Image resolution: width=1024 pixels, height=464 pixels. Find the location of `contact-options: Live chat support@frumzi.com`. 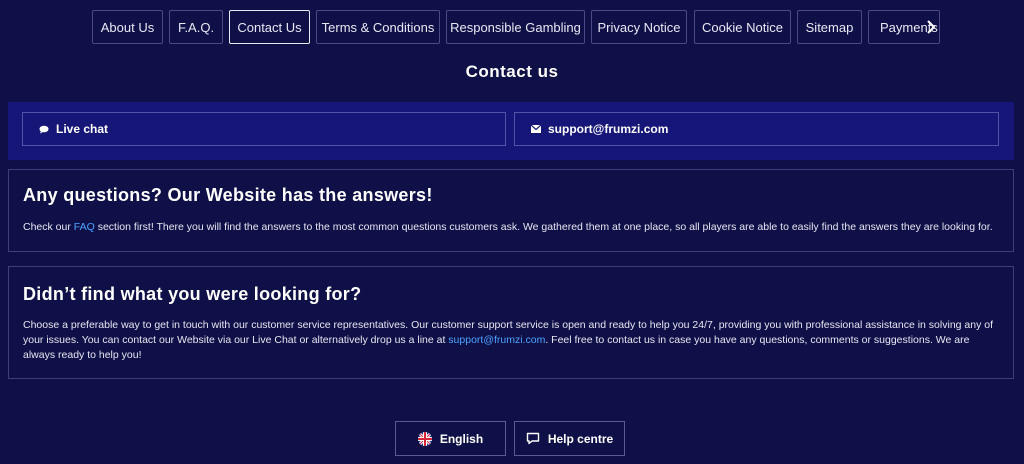

contact-options: Live chat support@frumzi.com is located at coordinates (511, 131).